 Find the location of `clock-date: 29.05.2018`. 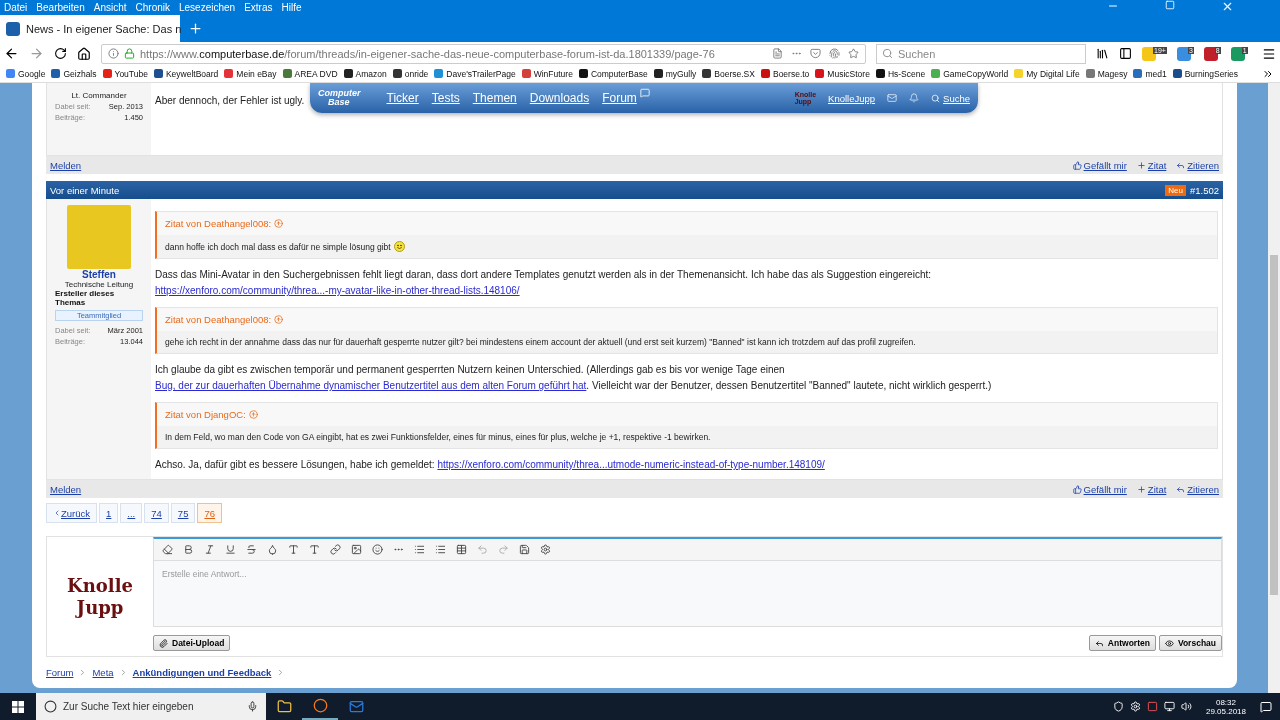

clock-date: 29.05.2018 is located at coordinates (1225, 711).